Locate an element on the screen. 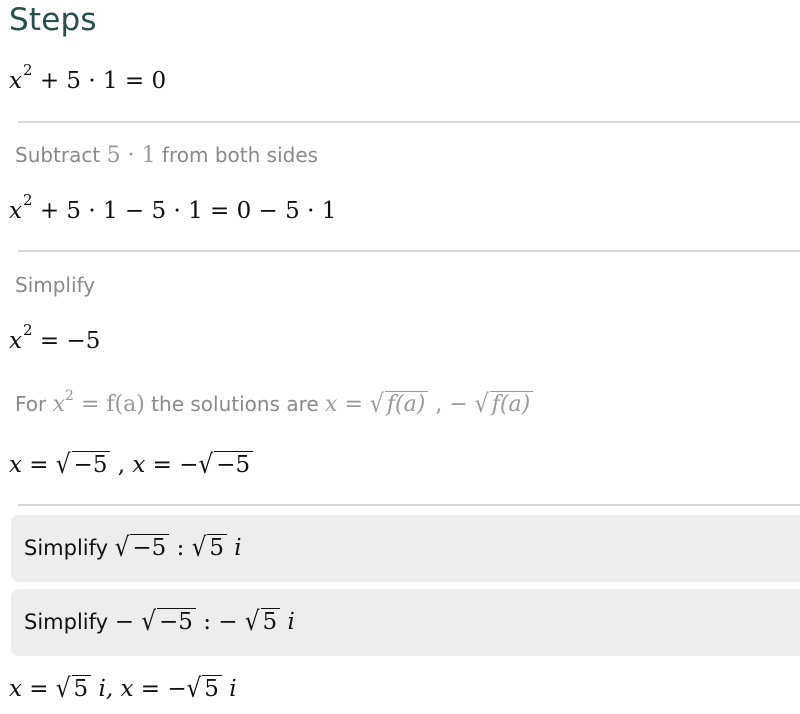  simplify-panel-1: Simplify √ −5 : √ 5 i is located at coordinates (405, 548).